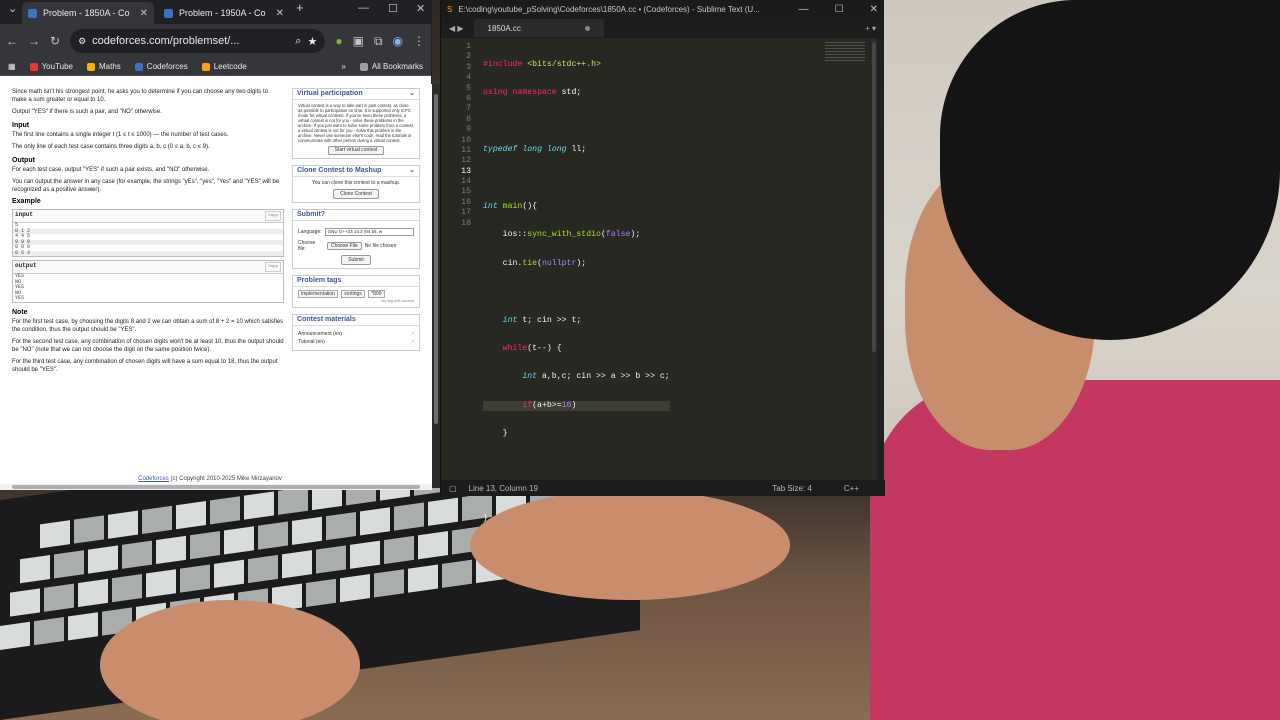 Image resolution: width=1280 pixels, height=720 pixels. What do you see at coordinates (311, 342) in the screenshot?
I see `material-link: Tutorial (en)` at bounding box center [311, 342].